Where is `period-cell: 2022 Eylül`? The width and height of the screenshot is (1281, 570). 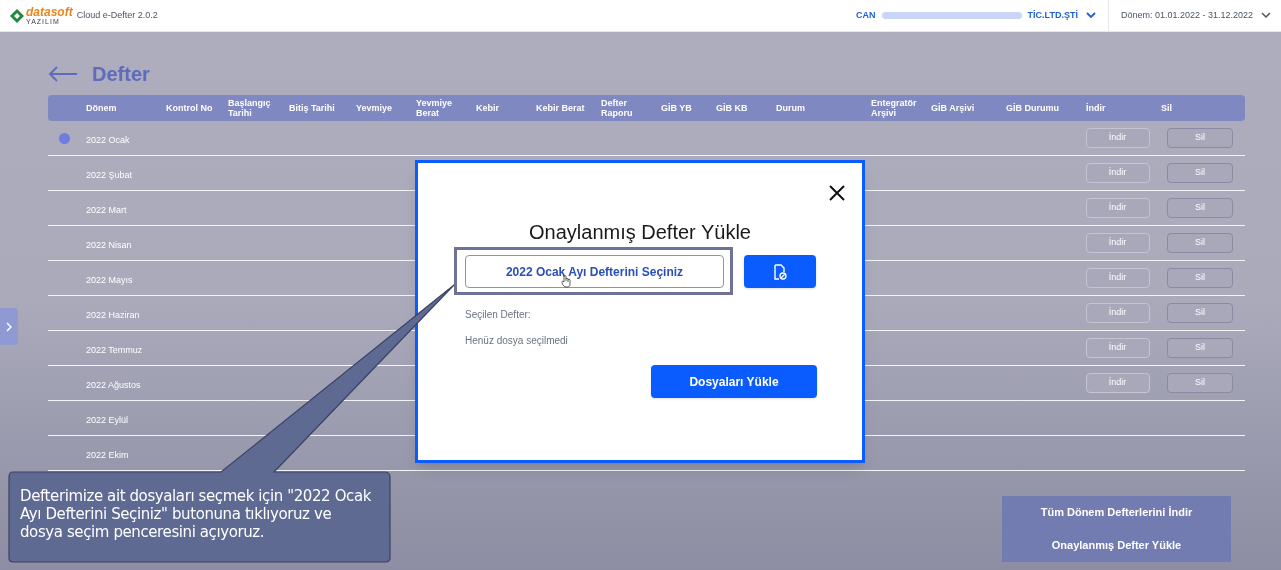
period-cell: 2022 Eylül is located at coordinates (107, 420).